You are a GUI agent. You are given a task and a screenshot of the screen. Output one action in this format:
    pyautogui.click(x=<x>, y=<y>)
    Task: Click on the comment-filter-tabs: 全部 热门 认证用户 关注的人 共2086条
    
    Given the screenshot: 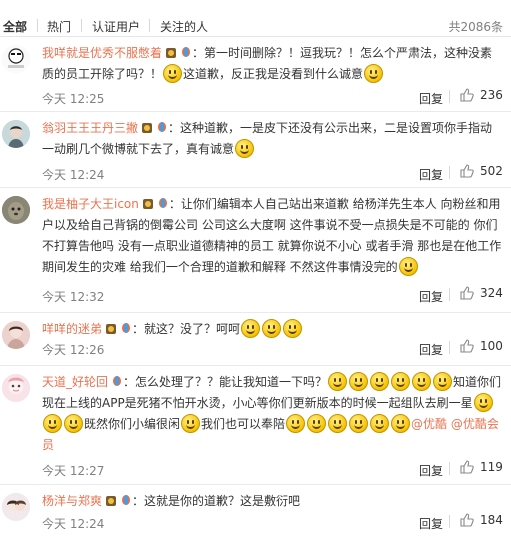 What is the action you would take?
    pyautogui.click(x=255, y=18)
    